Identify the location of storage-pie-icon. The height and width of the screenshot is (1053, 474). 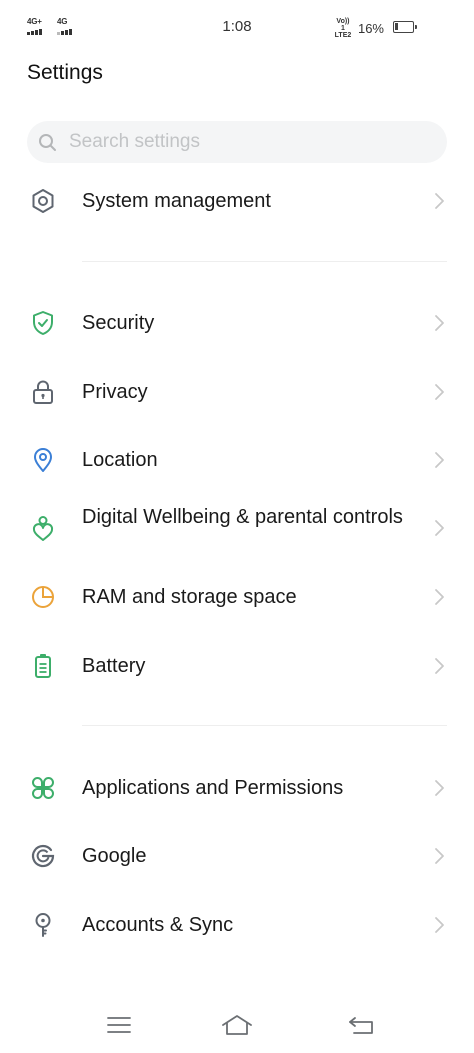
(43, 597).